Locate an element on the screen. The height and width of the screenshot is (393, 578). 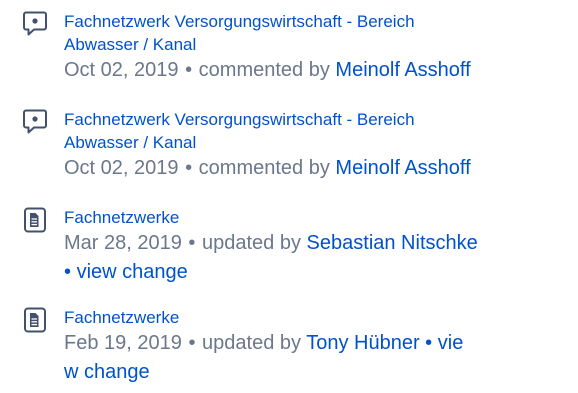
activity-date: Mar 28, 2019 is located at coordinates (123, 243).